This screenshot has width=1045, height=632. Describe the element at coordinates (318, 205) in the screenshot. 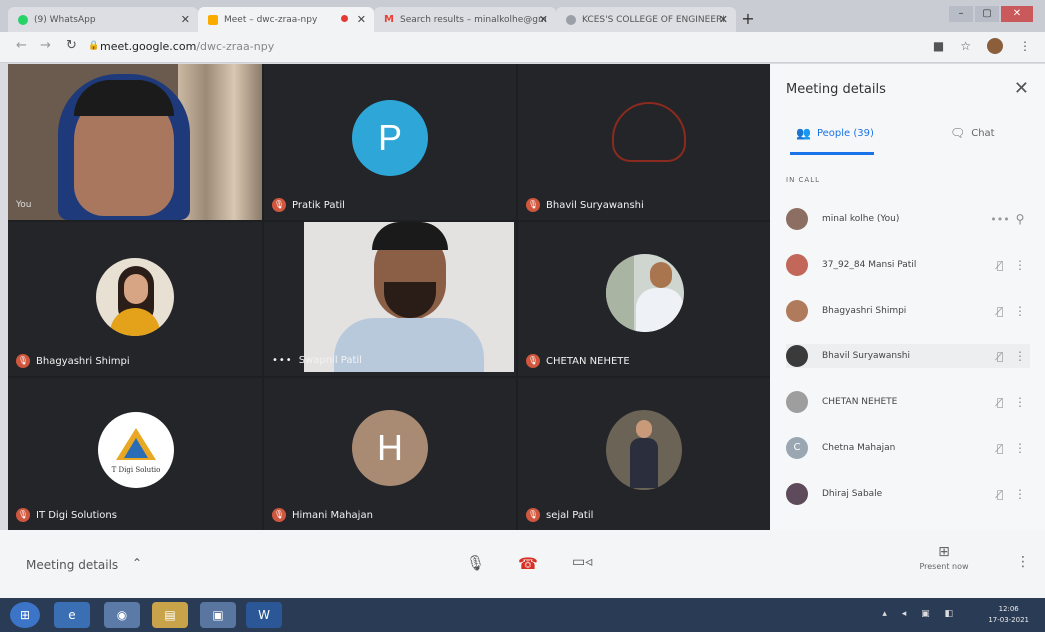

I see `participant-name-text: Pratik Patil` at that location.